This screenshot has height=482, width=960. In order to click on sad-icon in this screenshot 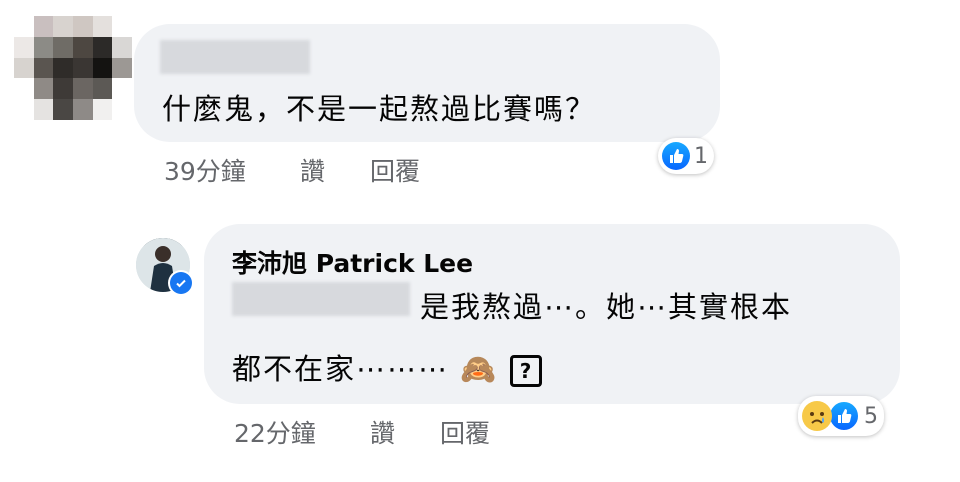, I will do `click(817, 416)`.